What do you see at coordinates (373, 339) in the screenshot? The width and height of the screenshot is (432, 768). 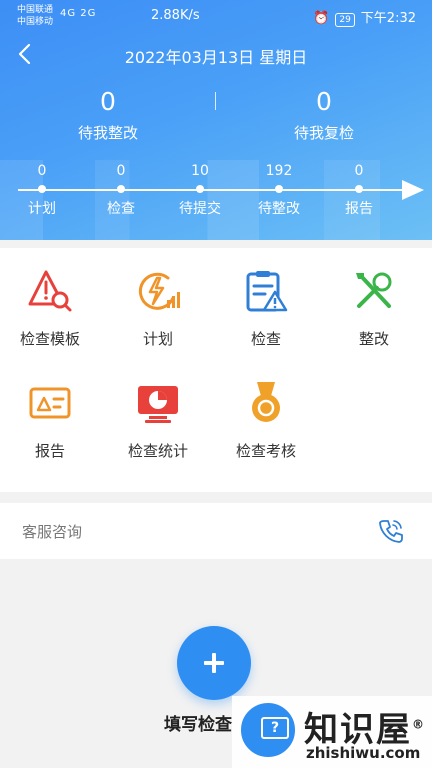 I see `menu-item-label: 整改` at bounding box center [373, 339].